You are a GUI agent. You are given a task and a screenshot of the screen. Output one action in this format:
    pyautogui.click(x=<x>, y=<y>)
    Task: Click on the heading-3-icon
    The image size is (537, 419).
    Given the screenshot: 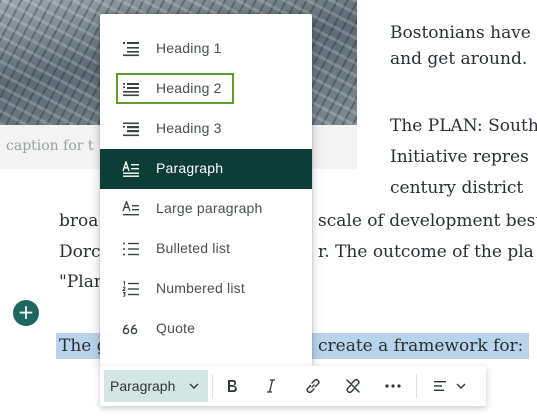 What is the action you would take?
    pyautogui.click(x=131, y=129)
    